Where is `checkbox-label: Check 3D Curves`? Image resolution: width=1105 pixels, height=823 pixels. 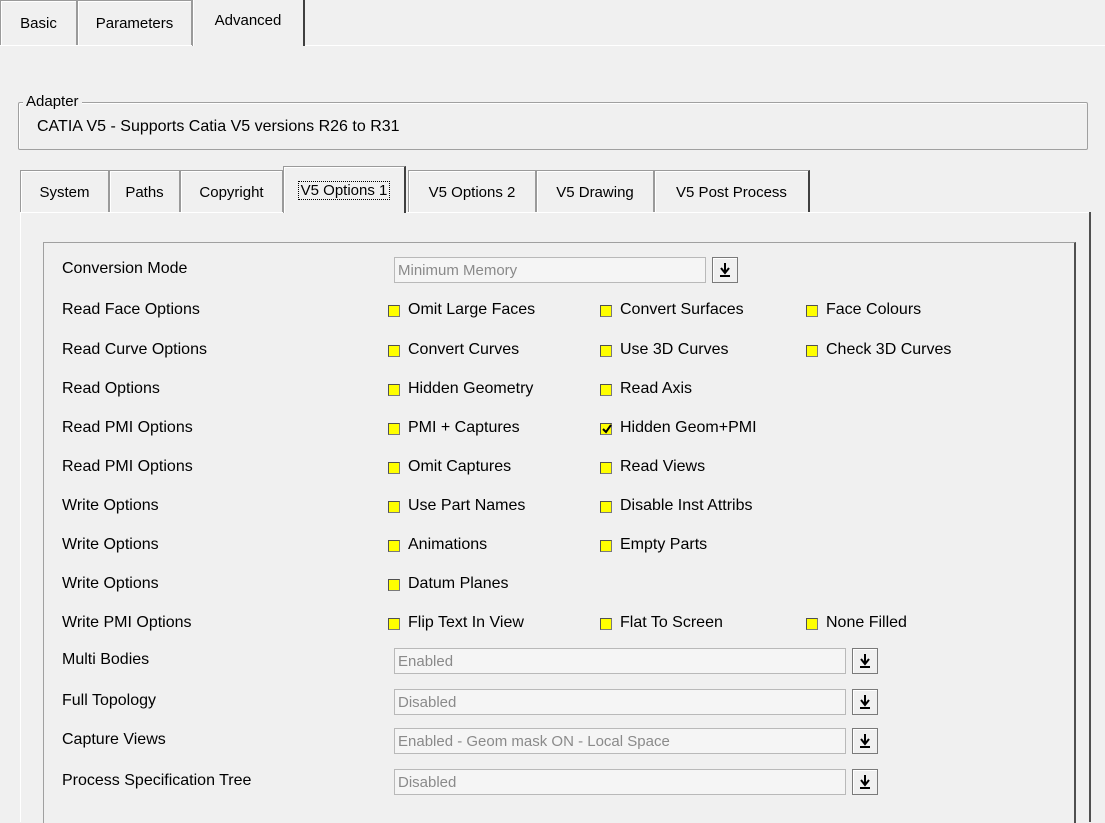 checkbox-label: Check 3D Curves is located at coordinates (889, 349).